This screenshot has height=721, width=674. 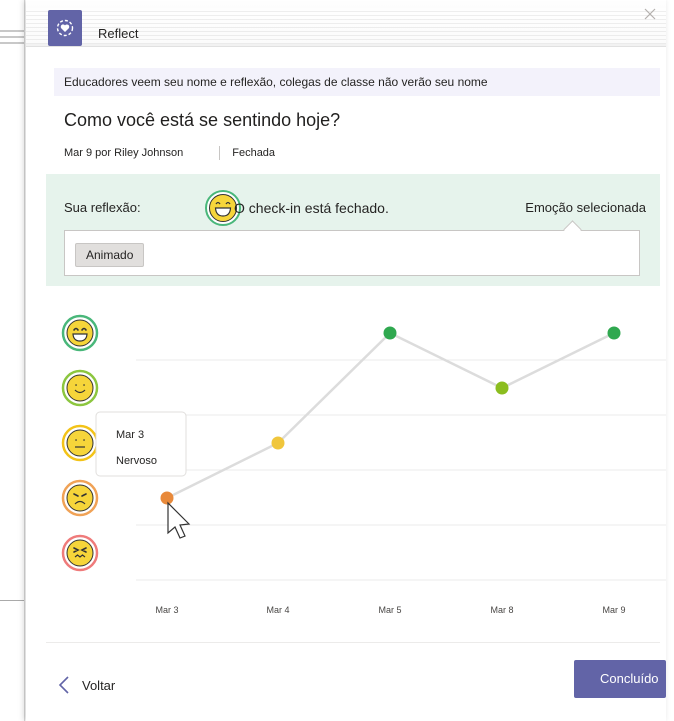 What do you see at coordinates (130, 435) in the screenshot?
I see `tooltip-date: Mar 3` at bounding box center [130, 435].